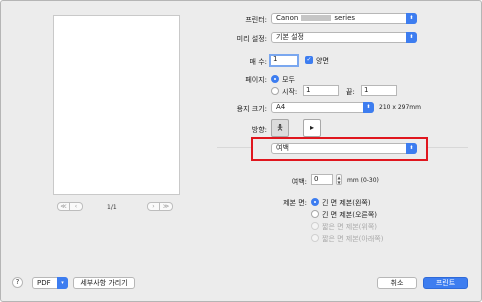  What do you see at coordinates (284, 60) in the screenshot?
I see `copies-input: 1` at bounding box center [284, 60].